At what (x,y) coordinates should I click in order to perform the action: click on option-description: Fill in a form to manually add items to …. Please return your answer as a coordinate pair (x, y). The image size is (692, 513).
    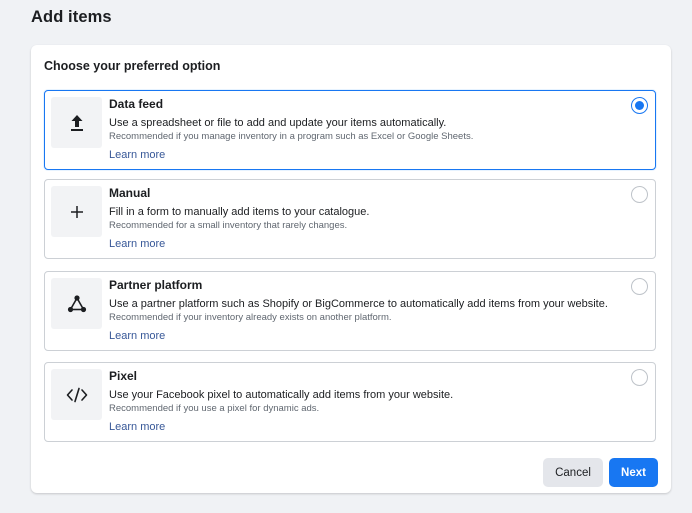
    Looking at the image, I should click on (239, 212).